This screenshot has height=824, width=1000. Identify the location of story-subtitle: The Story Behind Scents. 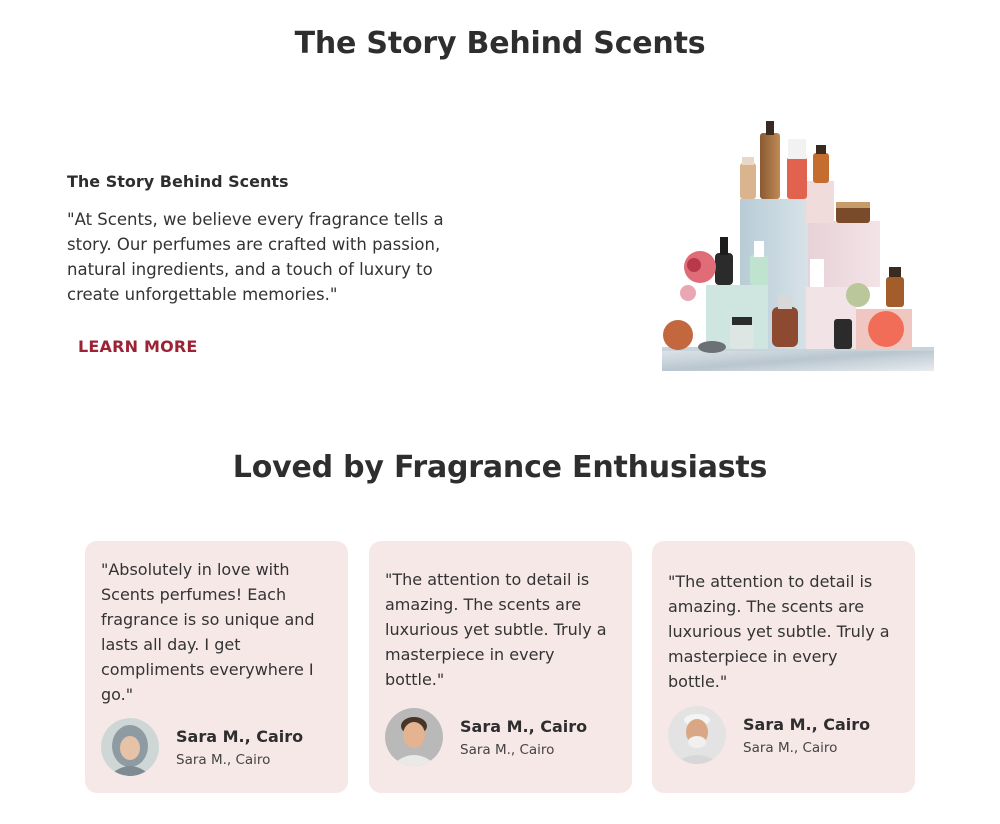
(178, 181).